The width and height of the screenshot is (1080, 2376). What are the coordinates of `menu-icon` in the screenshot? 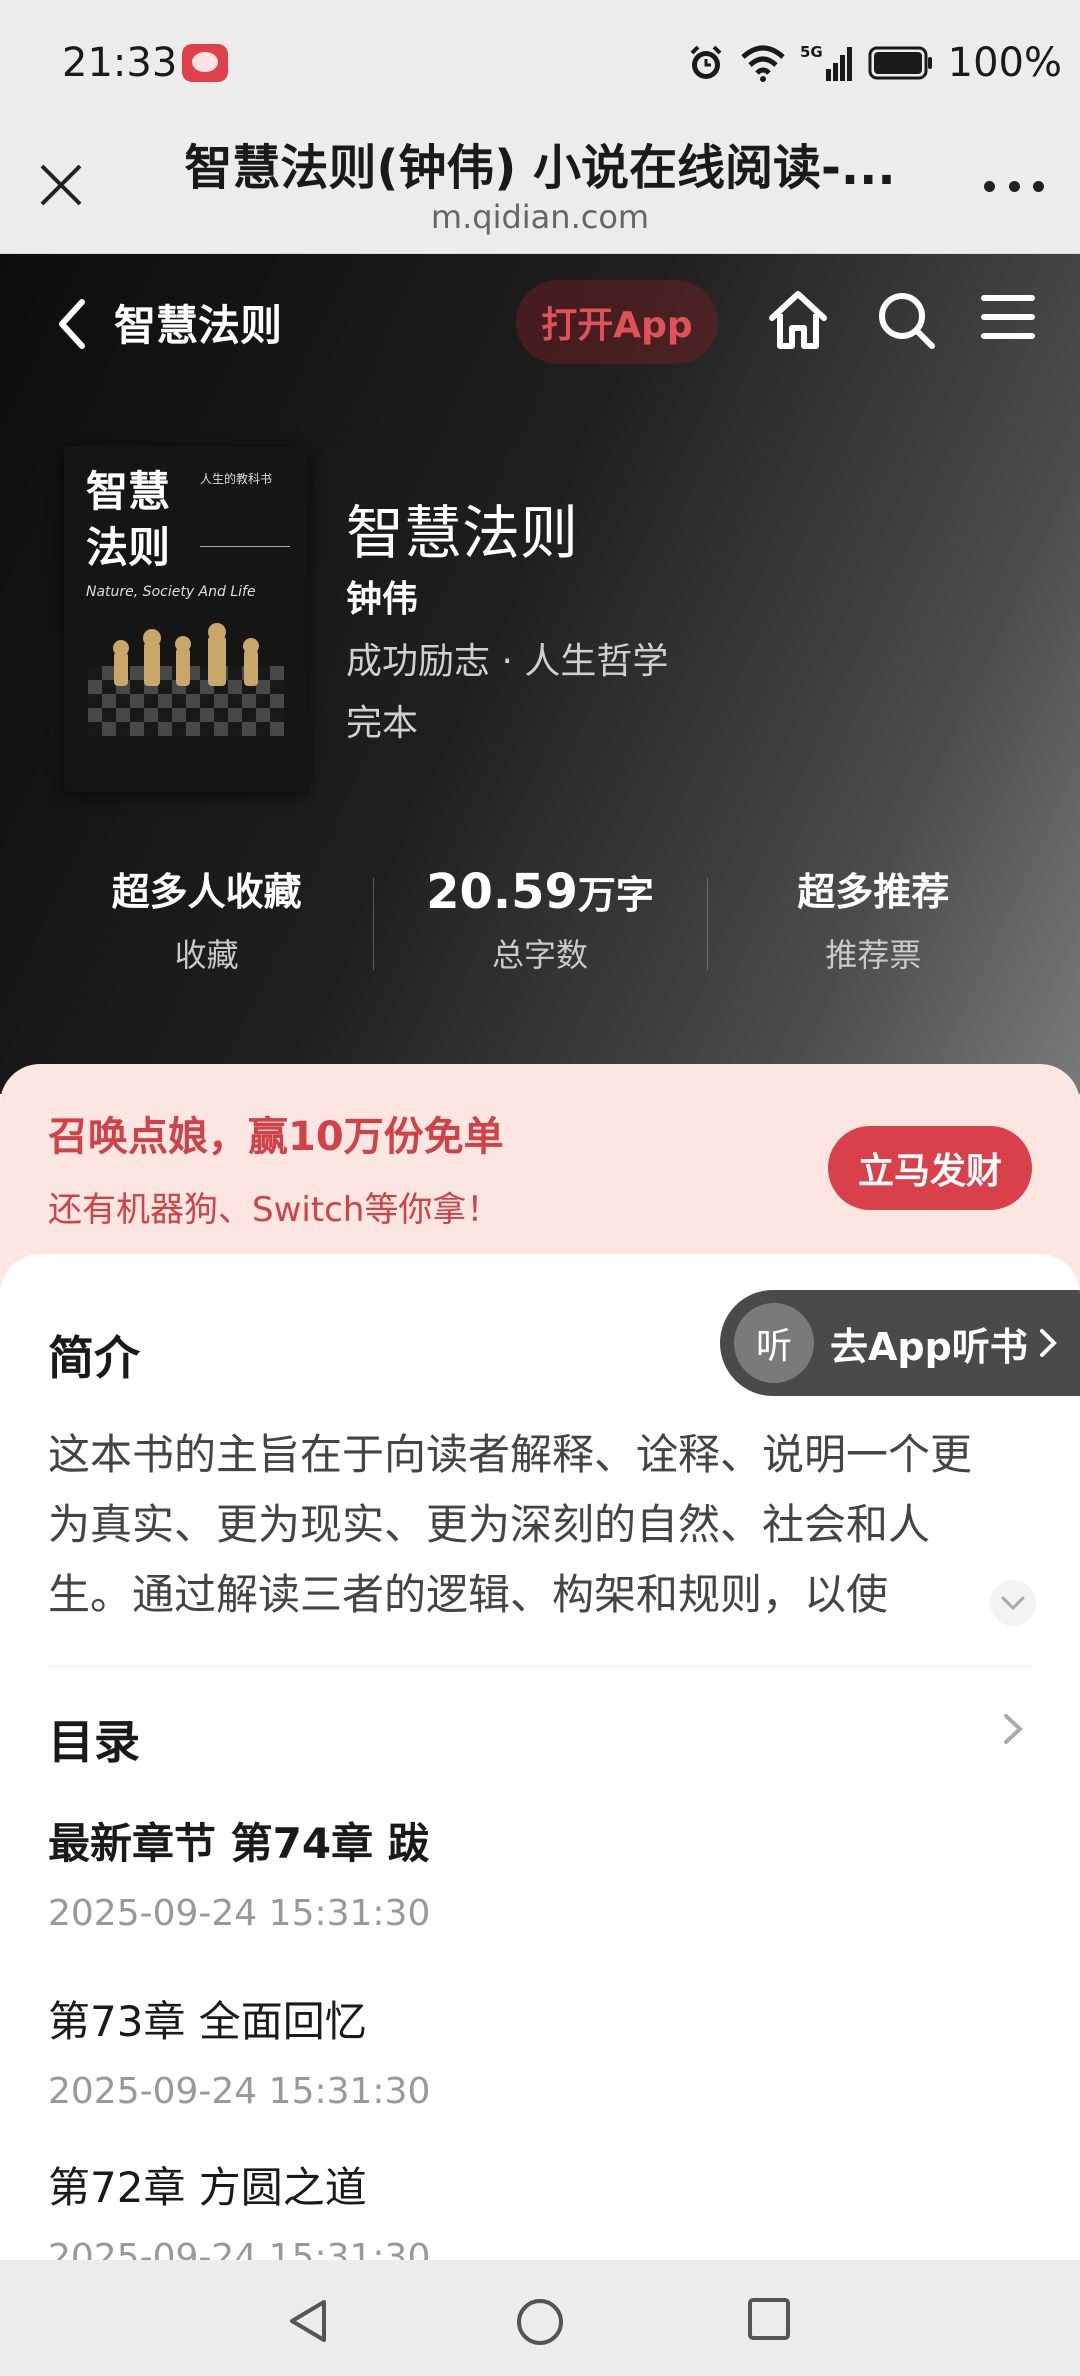 It's located at (1008, 317).